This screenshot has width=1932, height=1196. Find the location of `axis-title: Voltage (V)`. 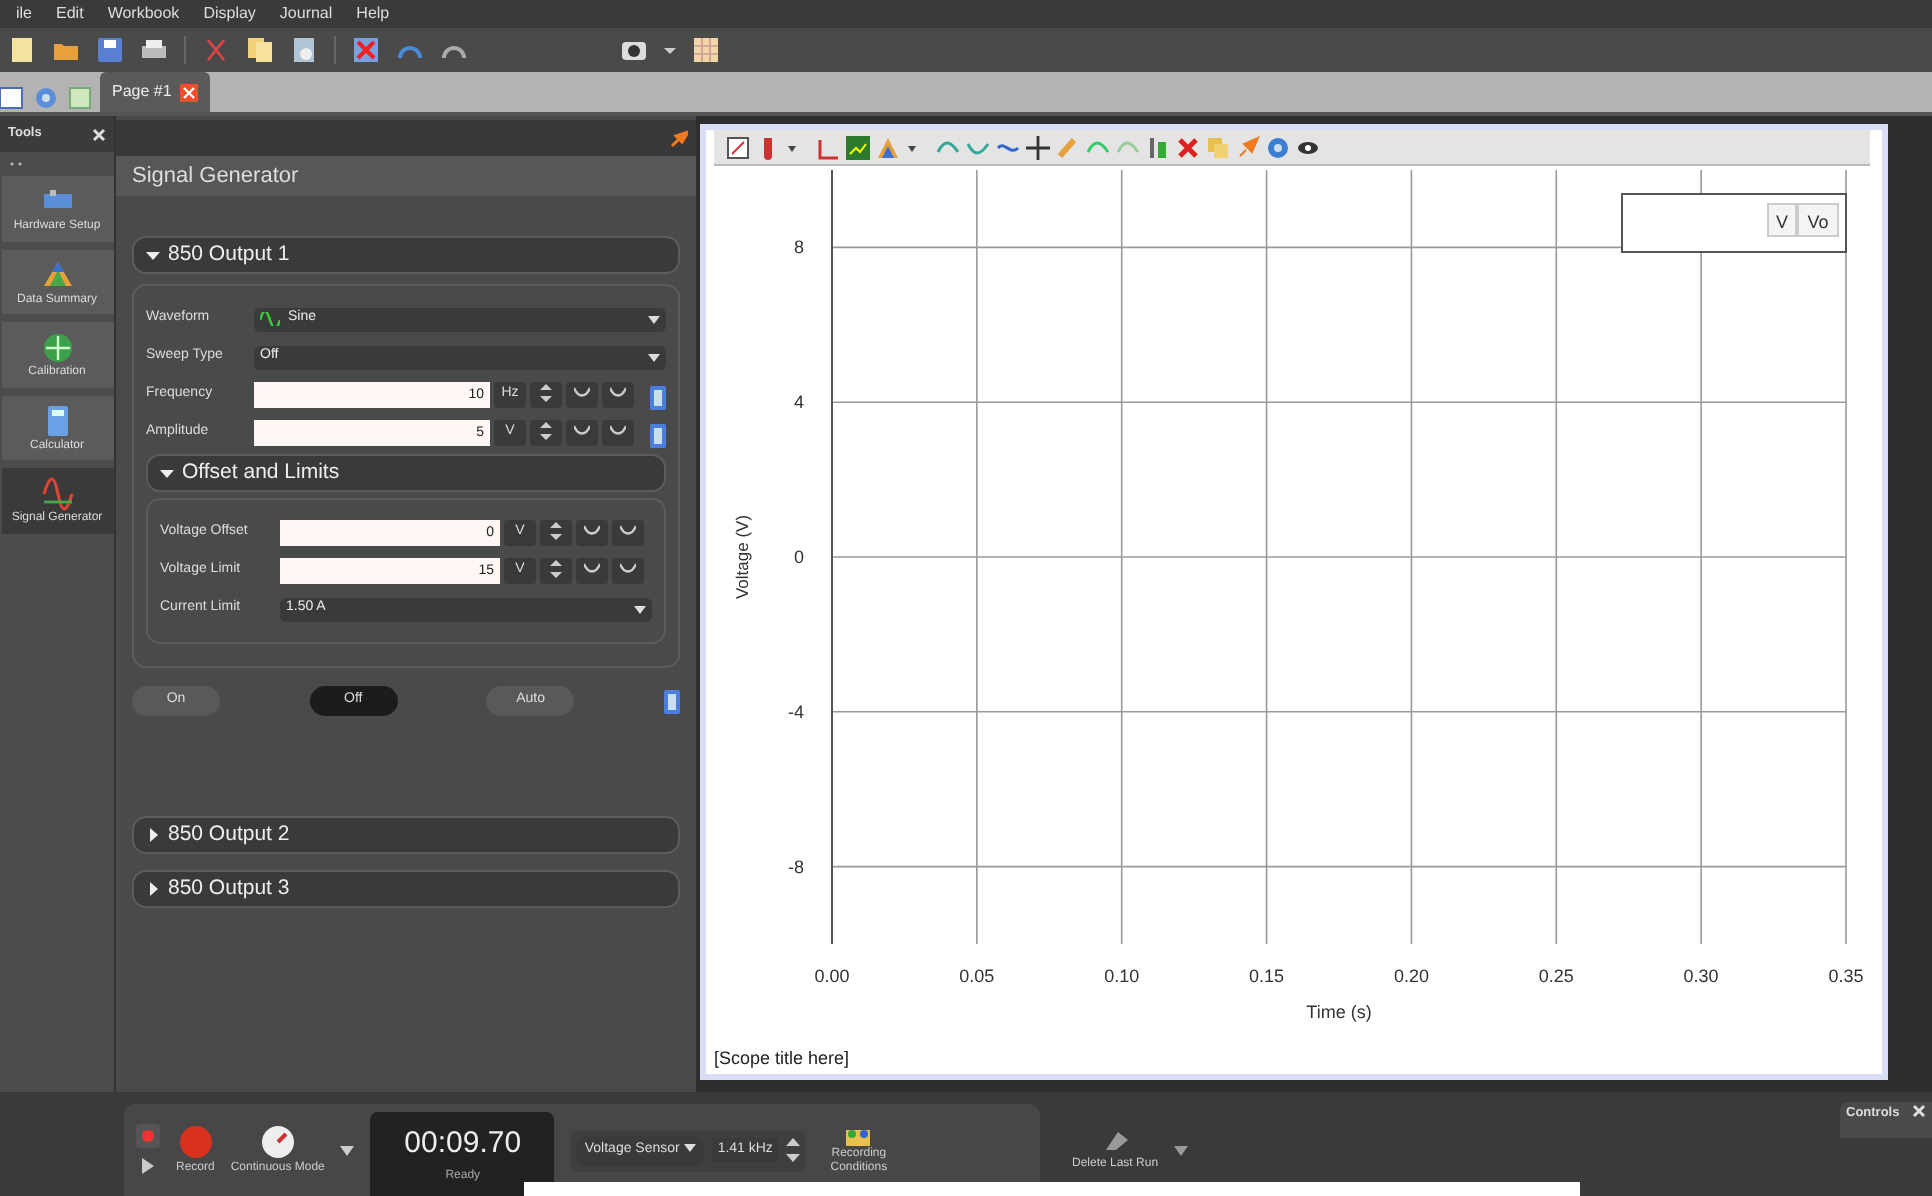

axis-title: Voltage (V) is located at coordinates (742, 557).